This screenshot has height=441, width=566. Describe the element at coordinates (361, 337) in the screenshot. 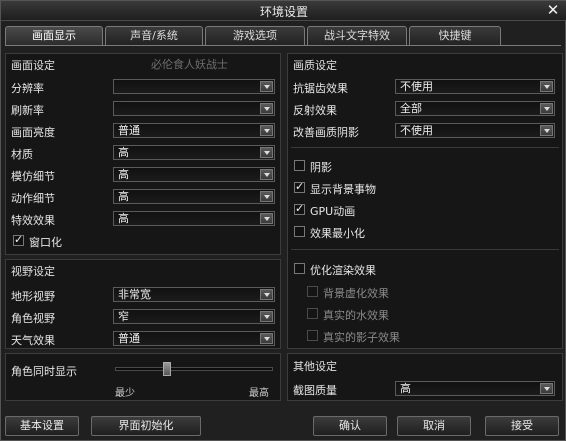

I see `realistic-shadow-label: 真实的影子效果` at that location.